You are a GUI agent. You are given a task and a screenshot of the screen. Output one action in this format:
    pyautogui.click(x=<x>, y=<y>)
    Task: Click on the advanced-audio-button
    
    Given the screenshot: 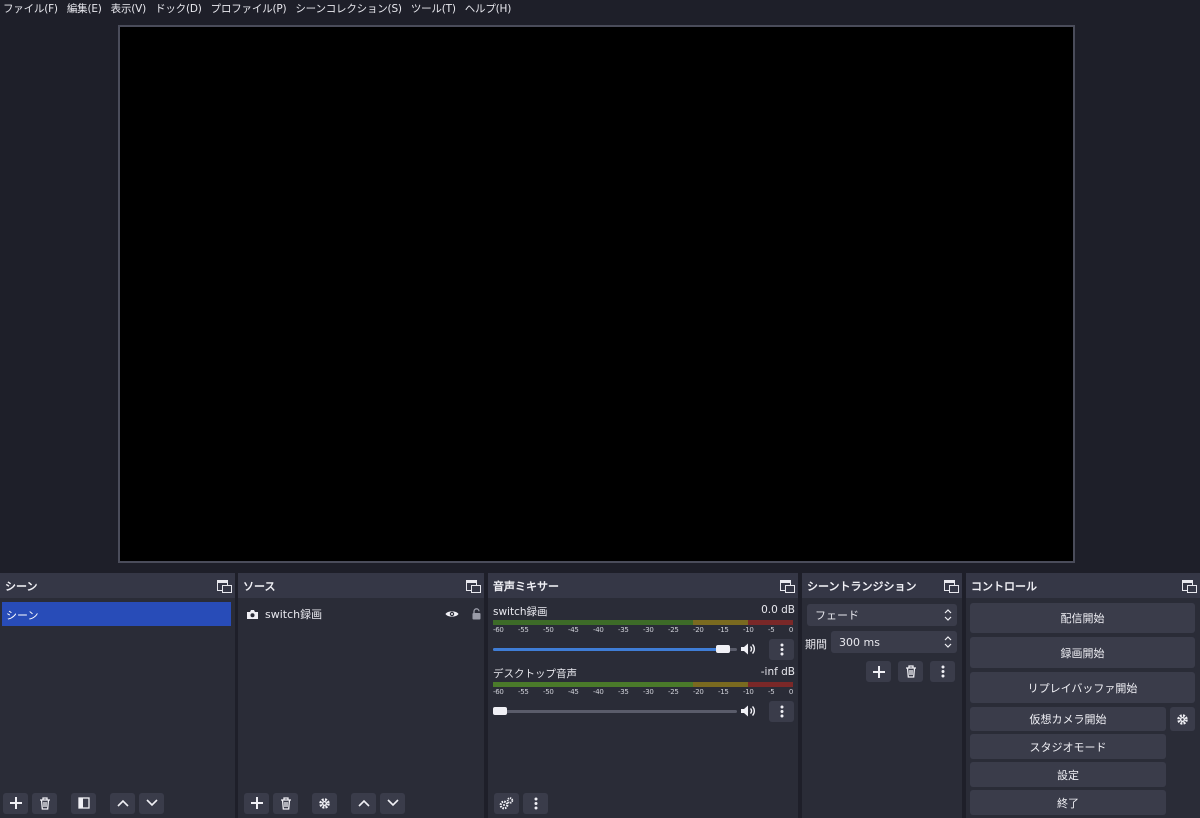 What is the action you would take?
    pyautogui.click(x=506, y=803)
    